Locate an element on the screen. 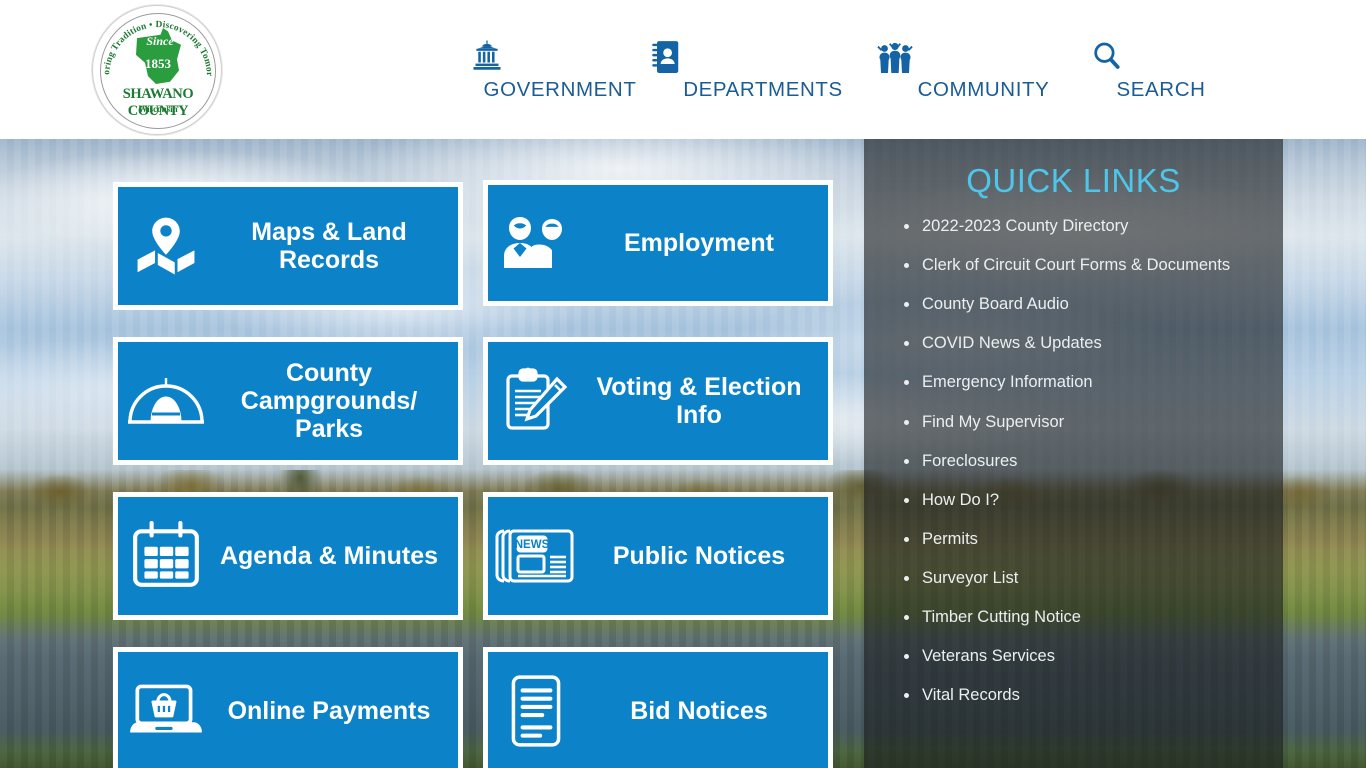 The height and width of the screenshot is (768, 1366). map-pin-icon is located at coordinates (166, 246).